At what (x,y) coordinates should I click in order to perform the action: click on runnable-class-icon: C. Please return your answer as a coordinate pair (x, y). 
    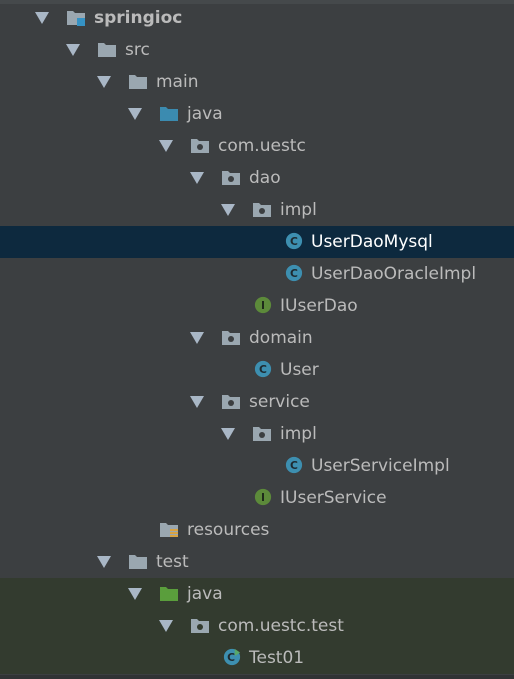
    Looking at the image, I should click on (232, 657).